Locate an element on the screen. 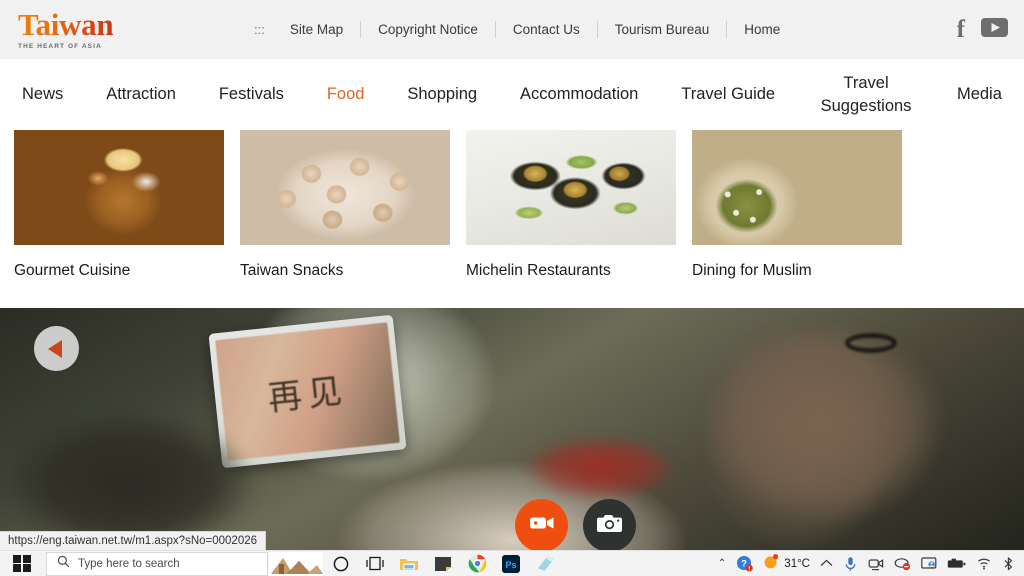 The width and height of the screenshot is (1024, 576). search-icon is located at coordinates (63, 564).